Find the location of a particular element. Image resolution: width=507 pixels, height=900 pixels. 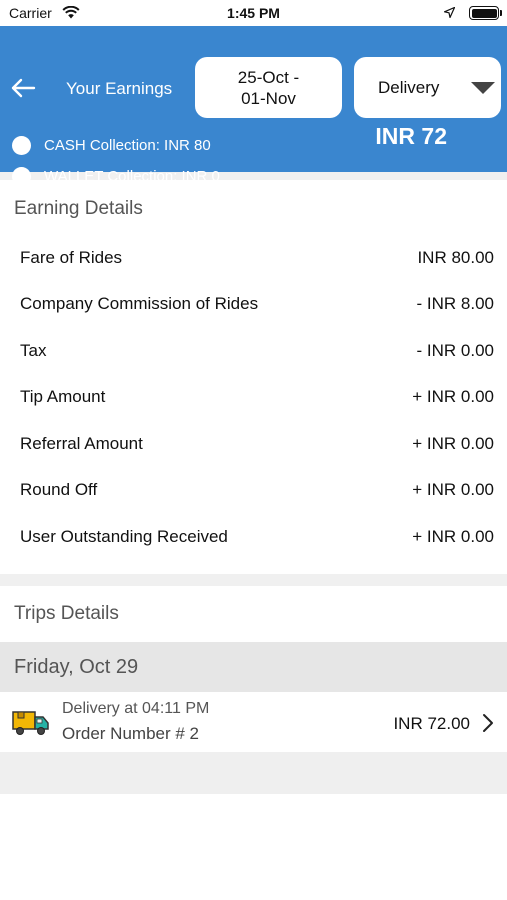

trips-details-header: Trips Details is located at coordinates (253, 614).